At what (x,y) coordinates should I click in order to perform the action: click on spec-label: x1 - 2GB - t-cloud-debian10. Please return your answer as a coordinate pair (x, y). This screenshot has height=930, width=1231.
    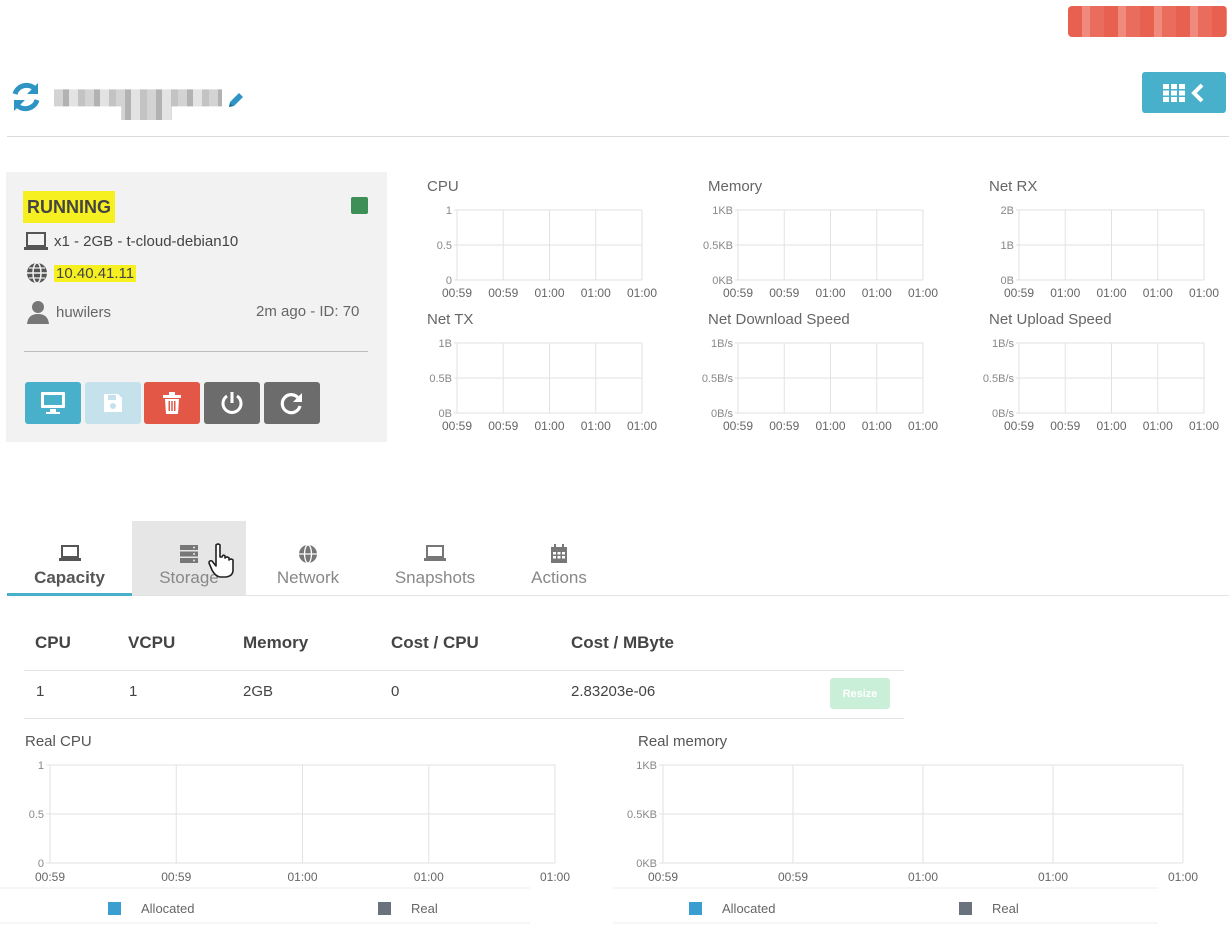
    Looking at the image, I should click on (146, 241).